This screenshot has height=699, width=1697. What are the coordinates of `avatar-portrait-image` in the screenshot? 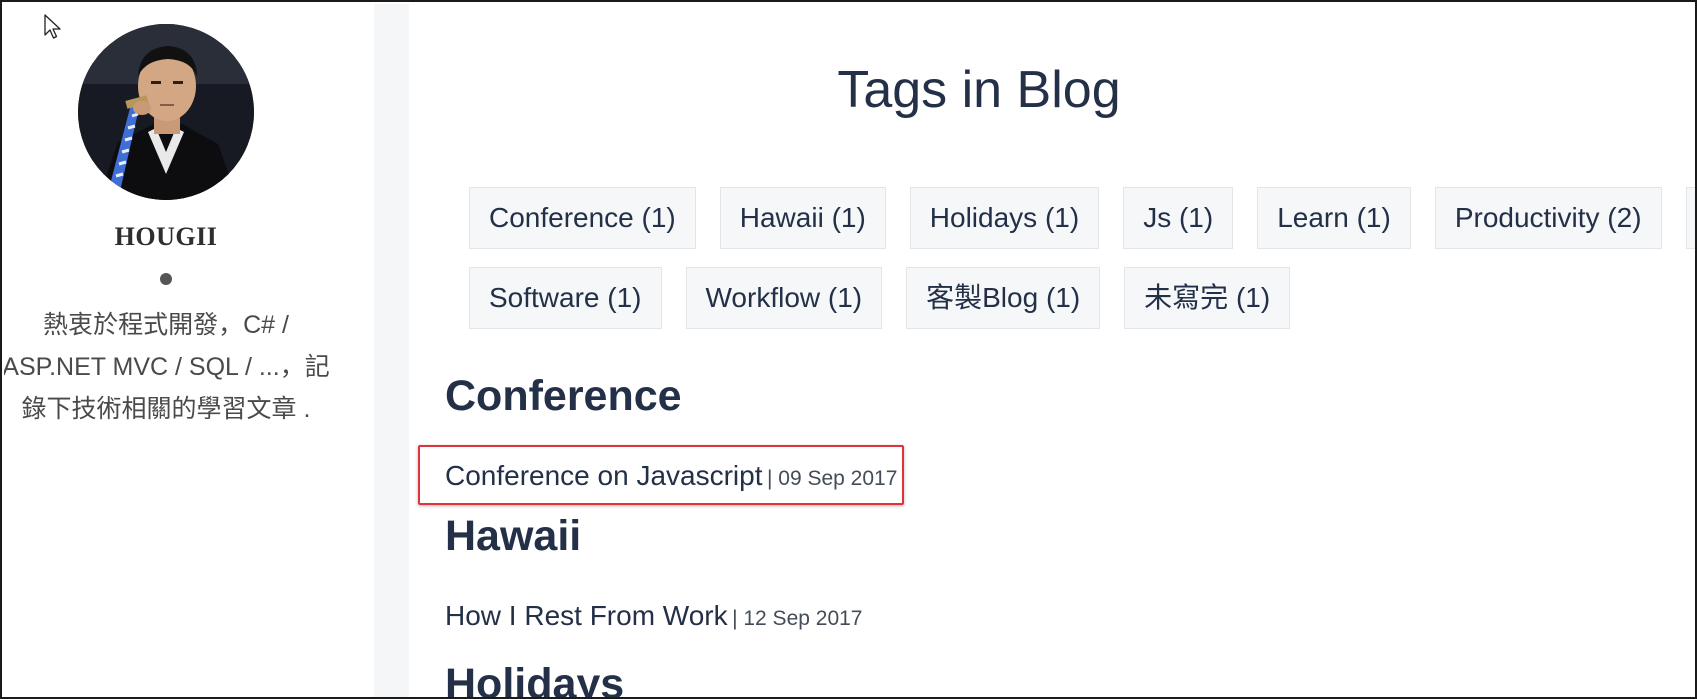 It's located at (166, 112).